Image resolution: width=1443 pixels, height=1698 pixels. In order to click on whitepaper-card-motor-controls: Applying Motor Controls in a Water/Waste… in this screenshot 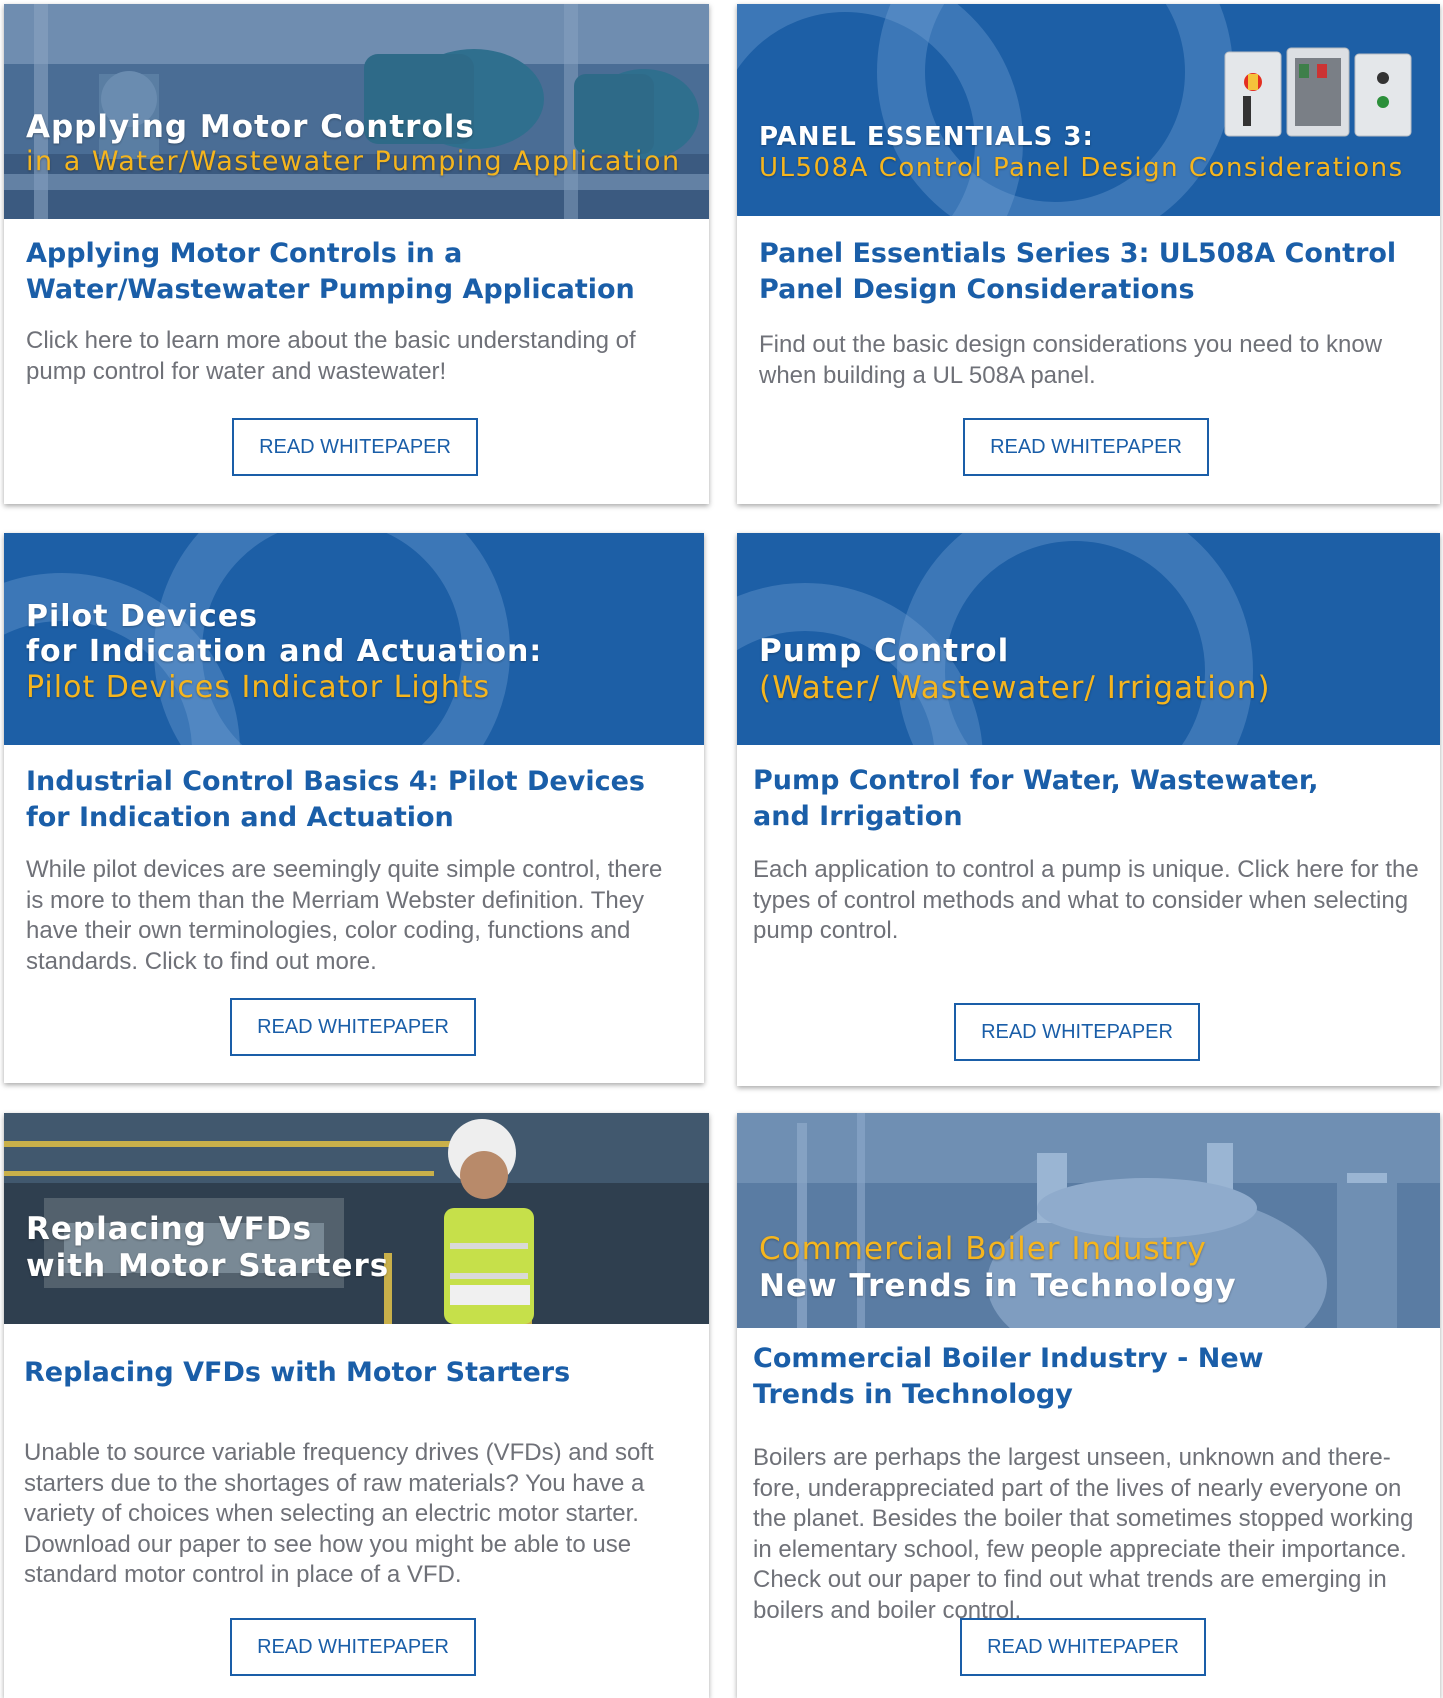, I will do `click(356, 254)`.